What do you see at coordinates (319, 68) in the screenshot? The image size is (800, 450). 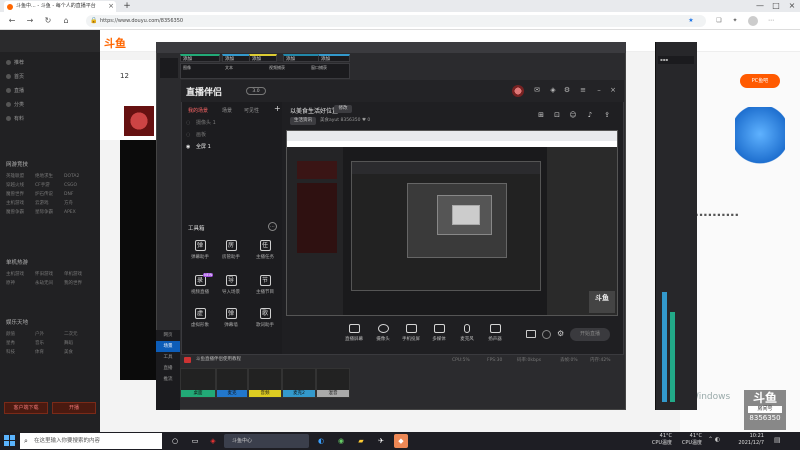 I see `obs-source-row: 窗口捕获` at bounding box center [319, 68].